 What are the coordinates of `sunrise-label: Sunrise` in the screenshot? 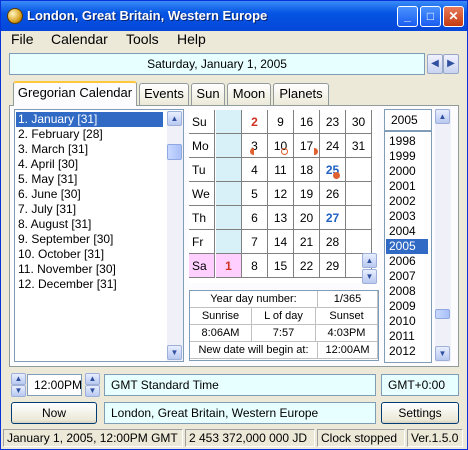 It's located at (221, 316).